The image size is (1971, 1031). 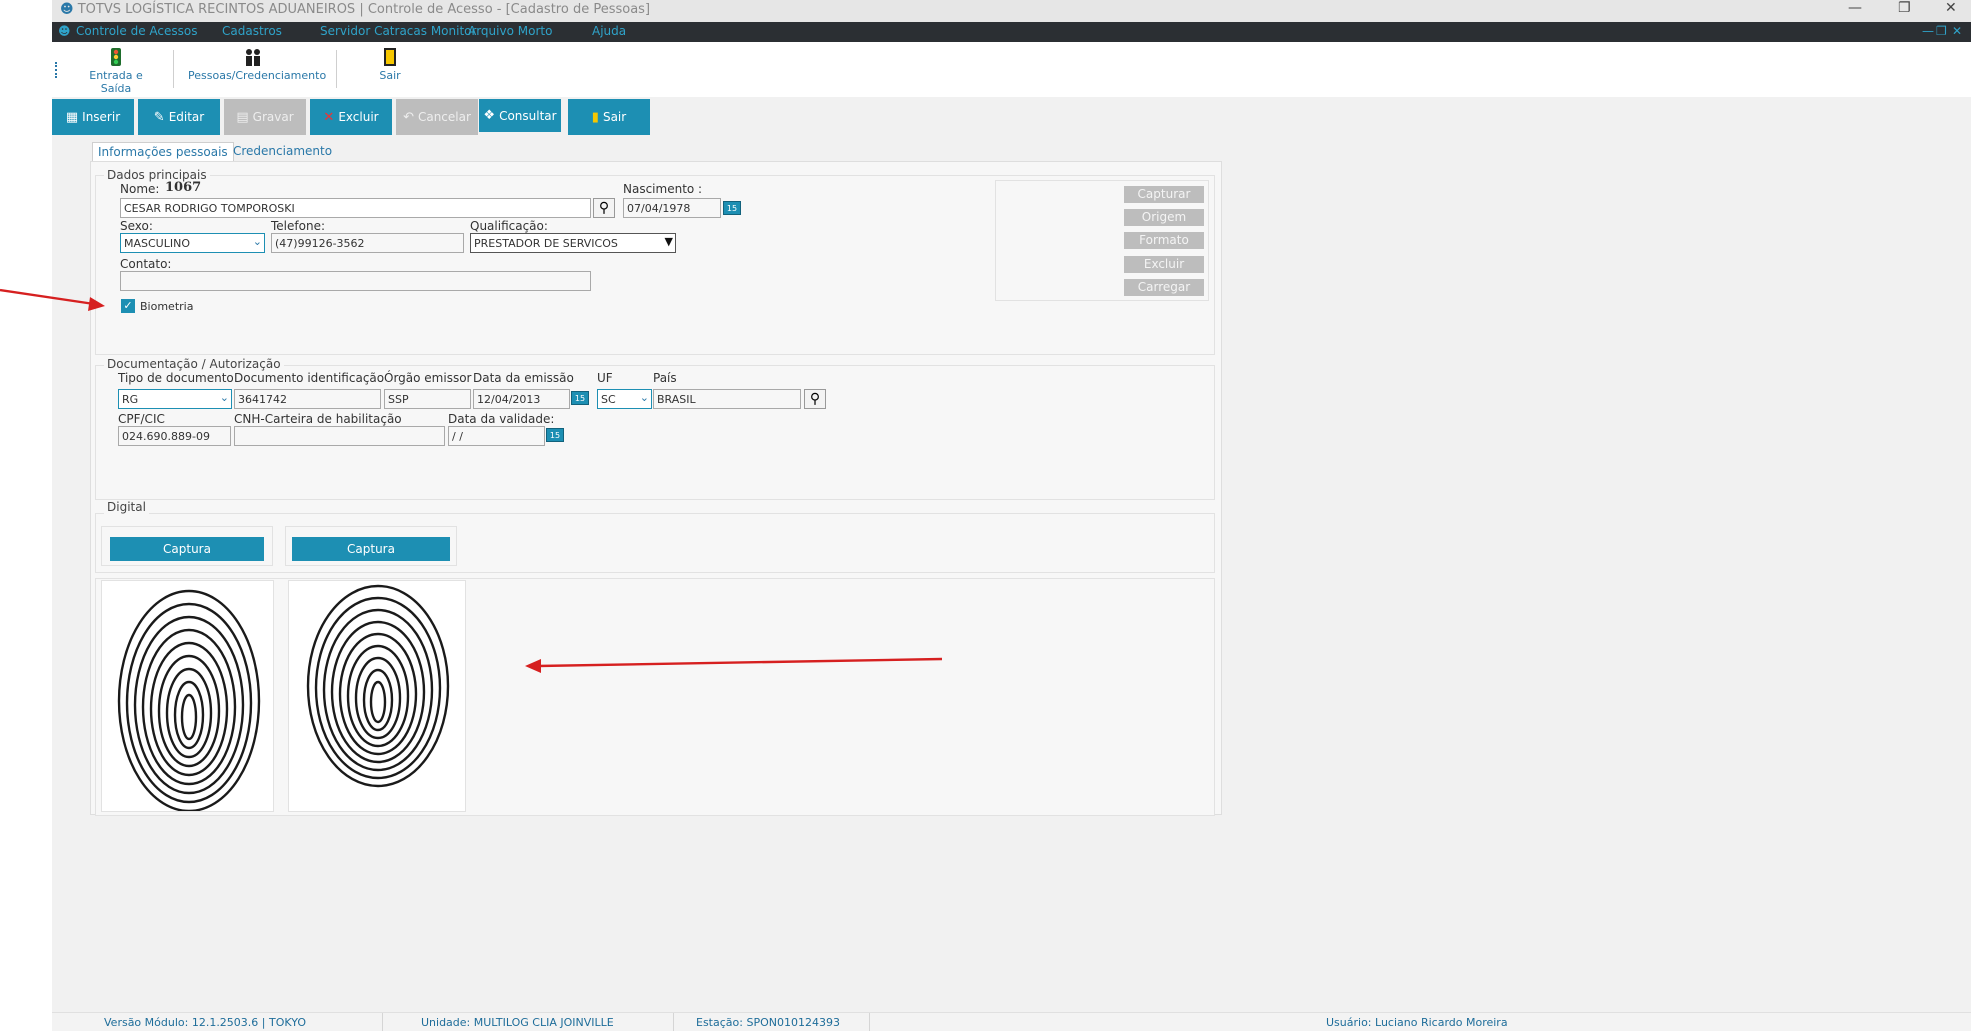 What do you see at coordinates (768, 1022) in the screenshot?
I see `status-estacao: Estação: SPON010124393` at bounding box center [768, 1022].